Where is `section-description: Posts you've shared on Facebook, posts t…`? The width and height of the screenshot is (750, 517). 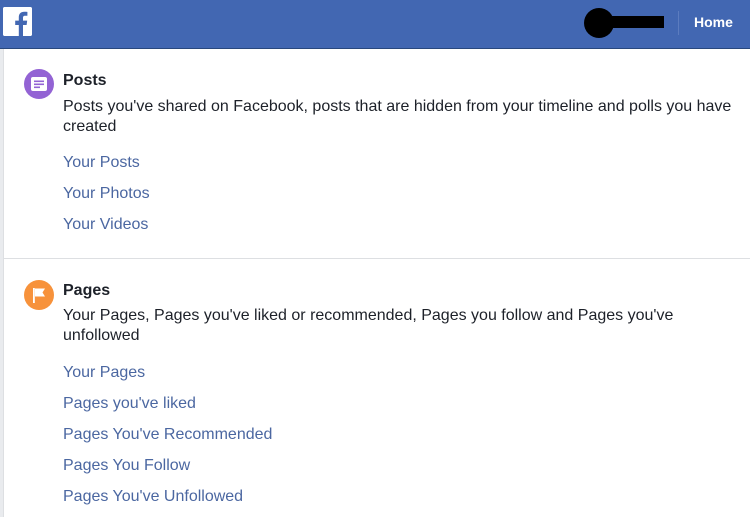 section-description: Posts you've shared on Facebook, posts t… is located at coordinates (397, 116).